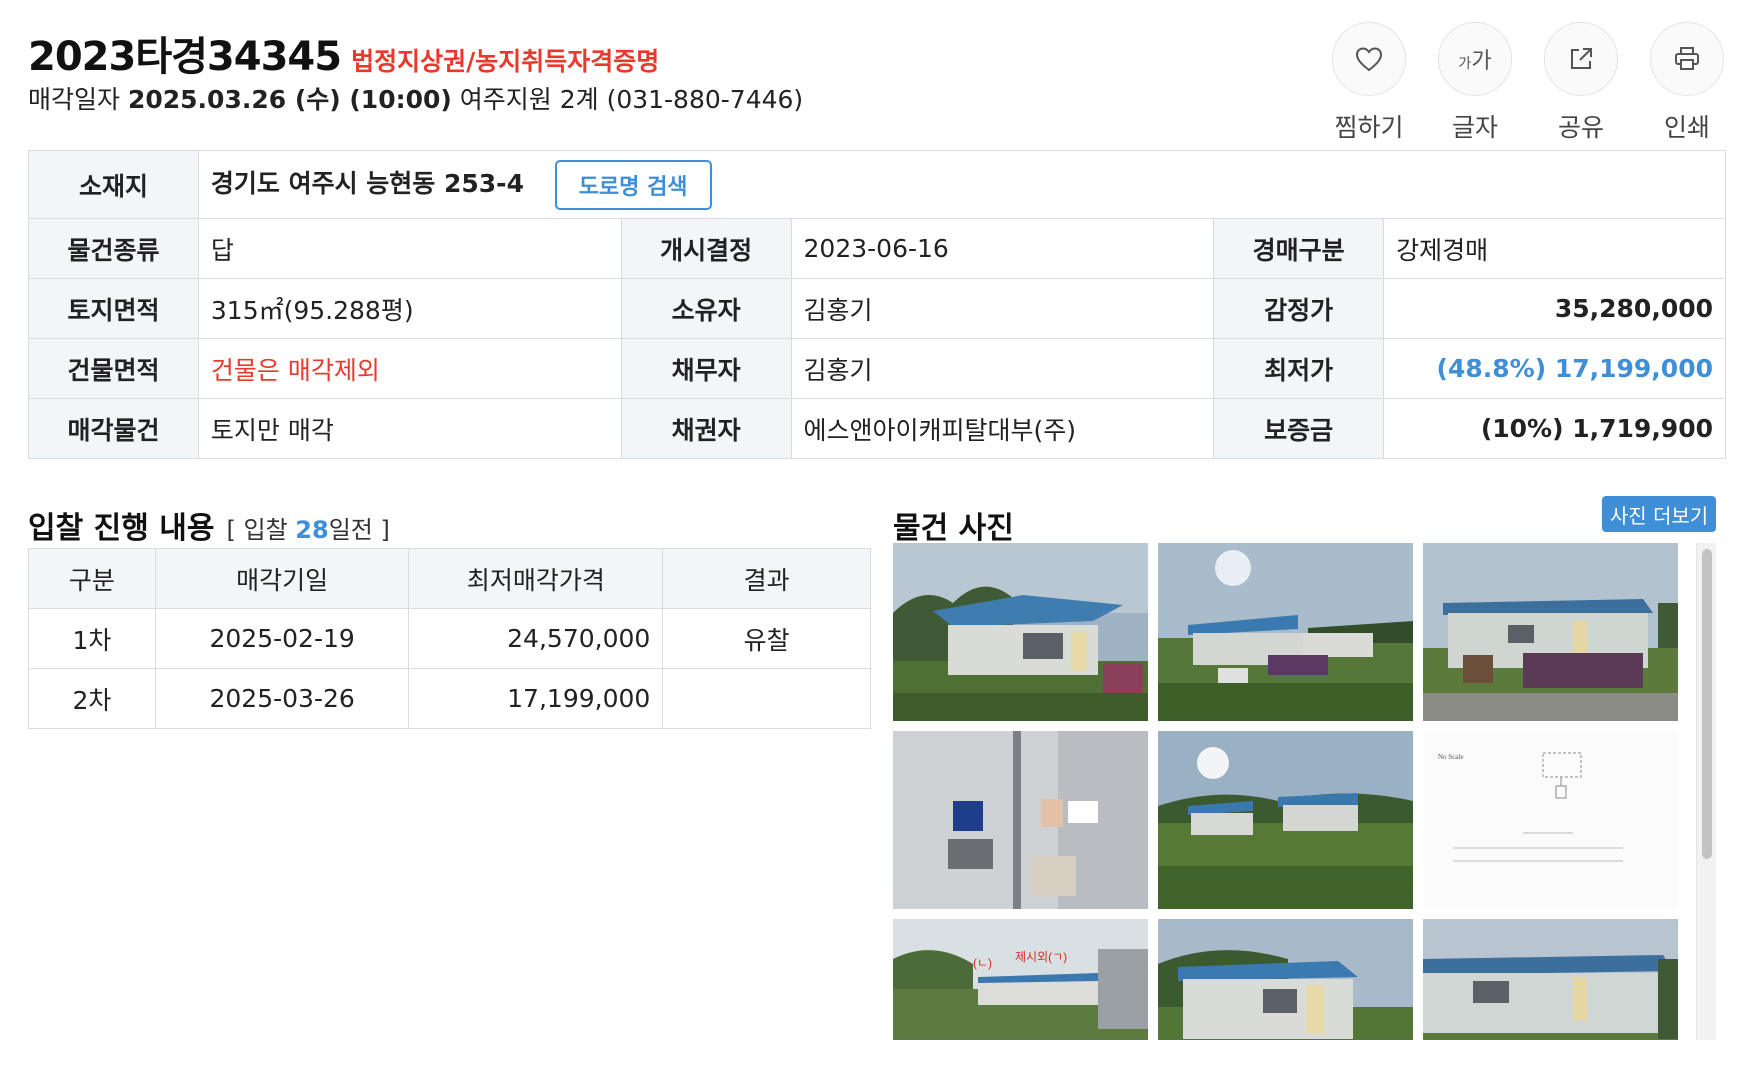  I want to click on font-size-button: 가가 글자, so click(1475, 83).